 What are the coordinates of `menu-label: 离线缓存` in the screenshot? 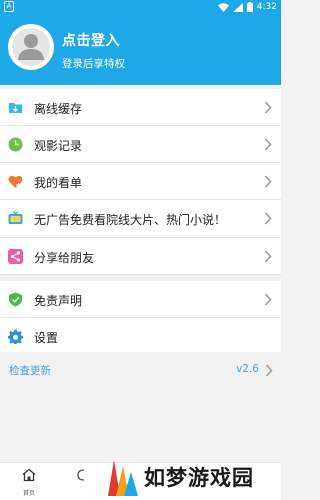 It's located at (58, 109).